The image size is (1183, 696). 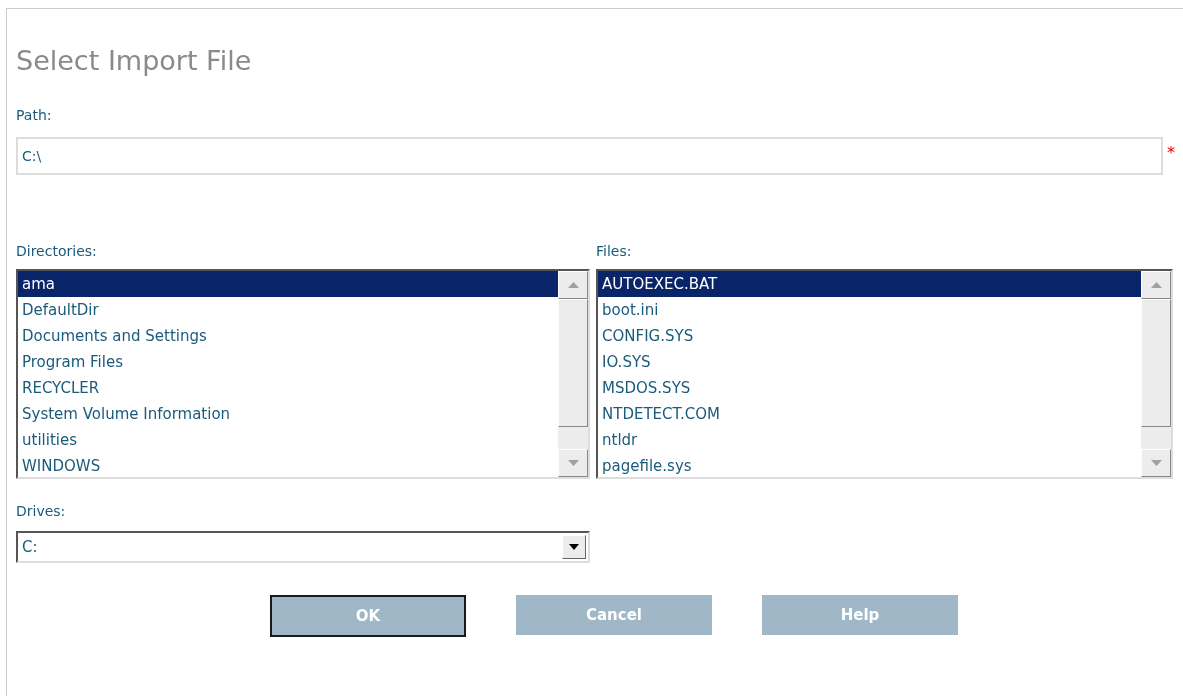 I want to click on drives-label: Drives:, so click(x=41, y=511).